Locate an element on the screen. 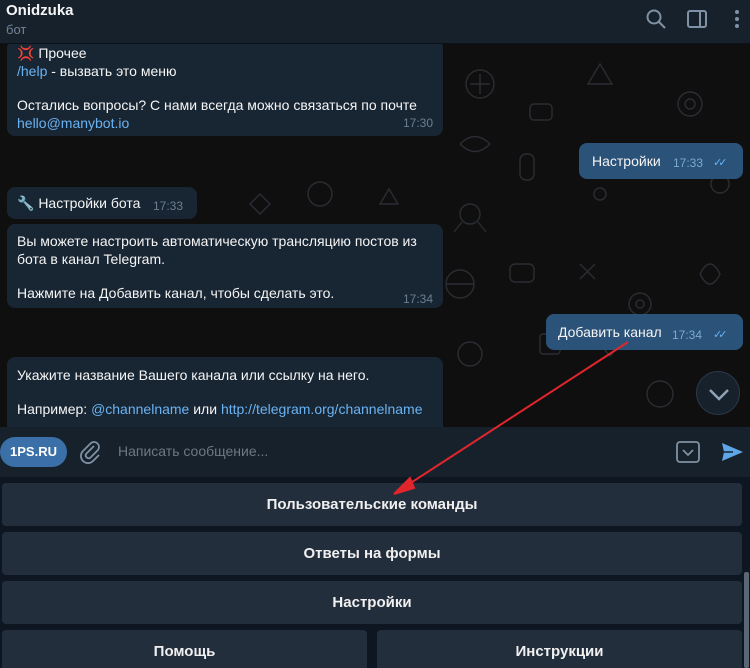  message-text: 🔧 Настройки бота is located at coordinates (79, 203).